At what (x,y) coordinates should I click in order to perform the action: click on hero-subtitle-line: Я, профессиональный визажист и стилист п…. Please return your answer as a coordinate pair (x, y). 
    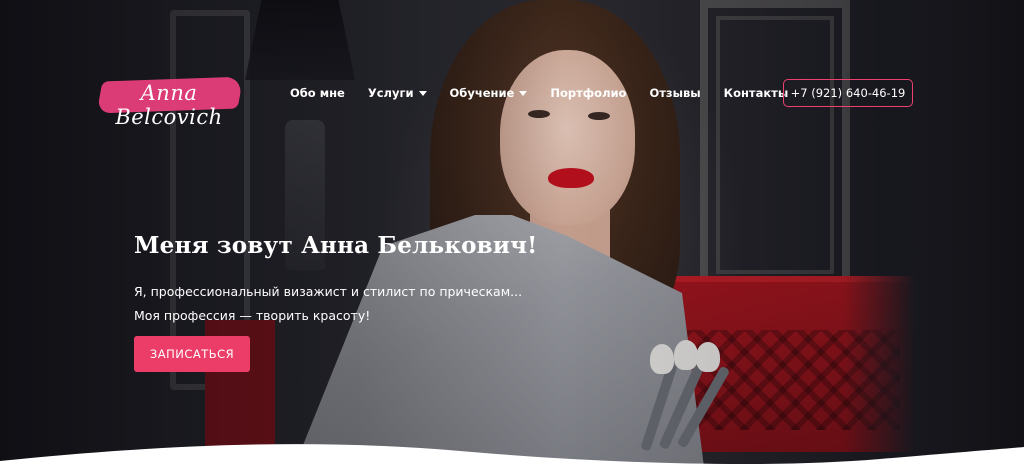
    Looking at the image, I should click on (328, 291).